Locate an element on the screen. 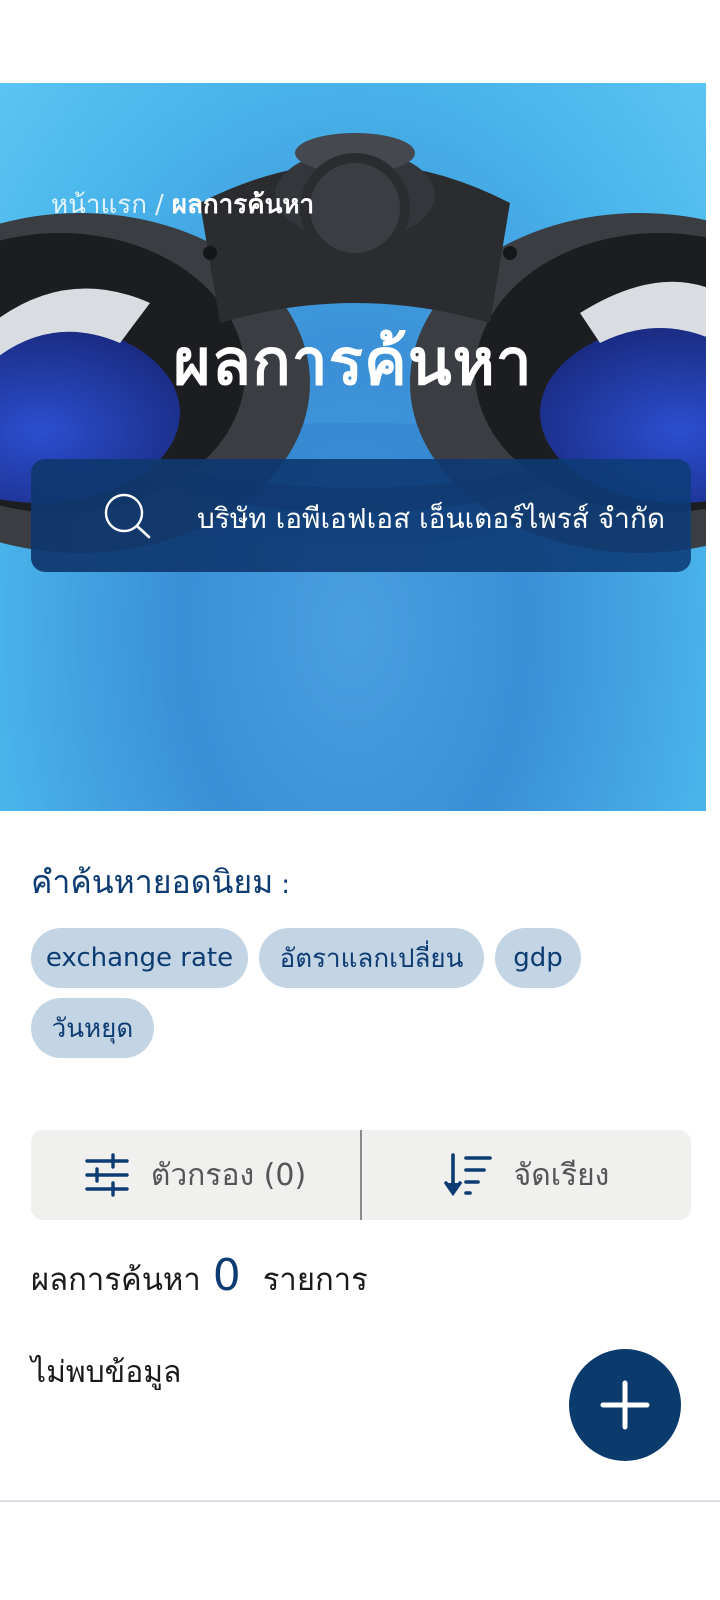 Image resolution: width=720 pixels, height=1600 pixels. sliders-icon is located at coordinates (107, 1175).